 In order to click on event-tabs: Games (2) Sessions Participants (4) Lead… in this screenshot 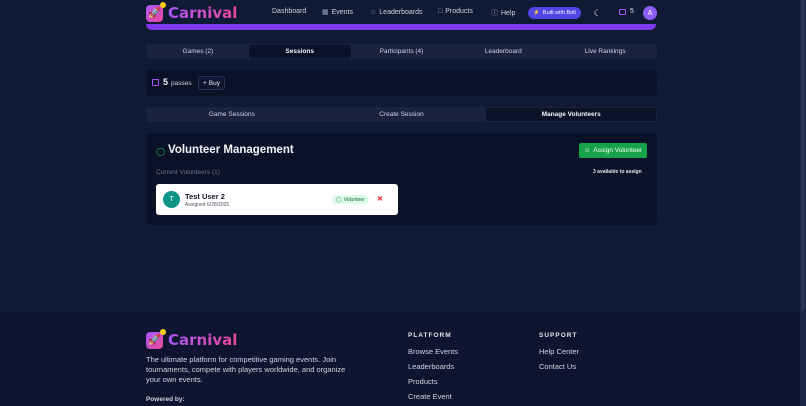, I will do `click(401, 51)`.